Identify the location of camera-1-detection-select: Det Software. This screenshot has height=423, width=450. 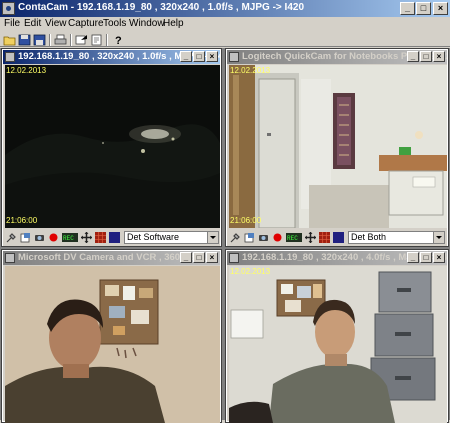
(171, 237).